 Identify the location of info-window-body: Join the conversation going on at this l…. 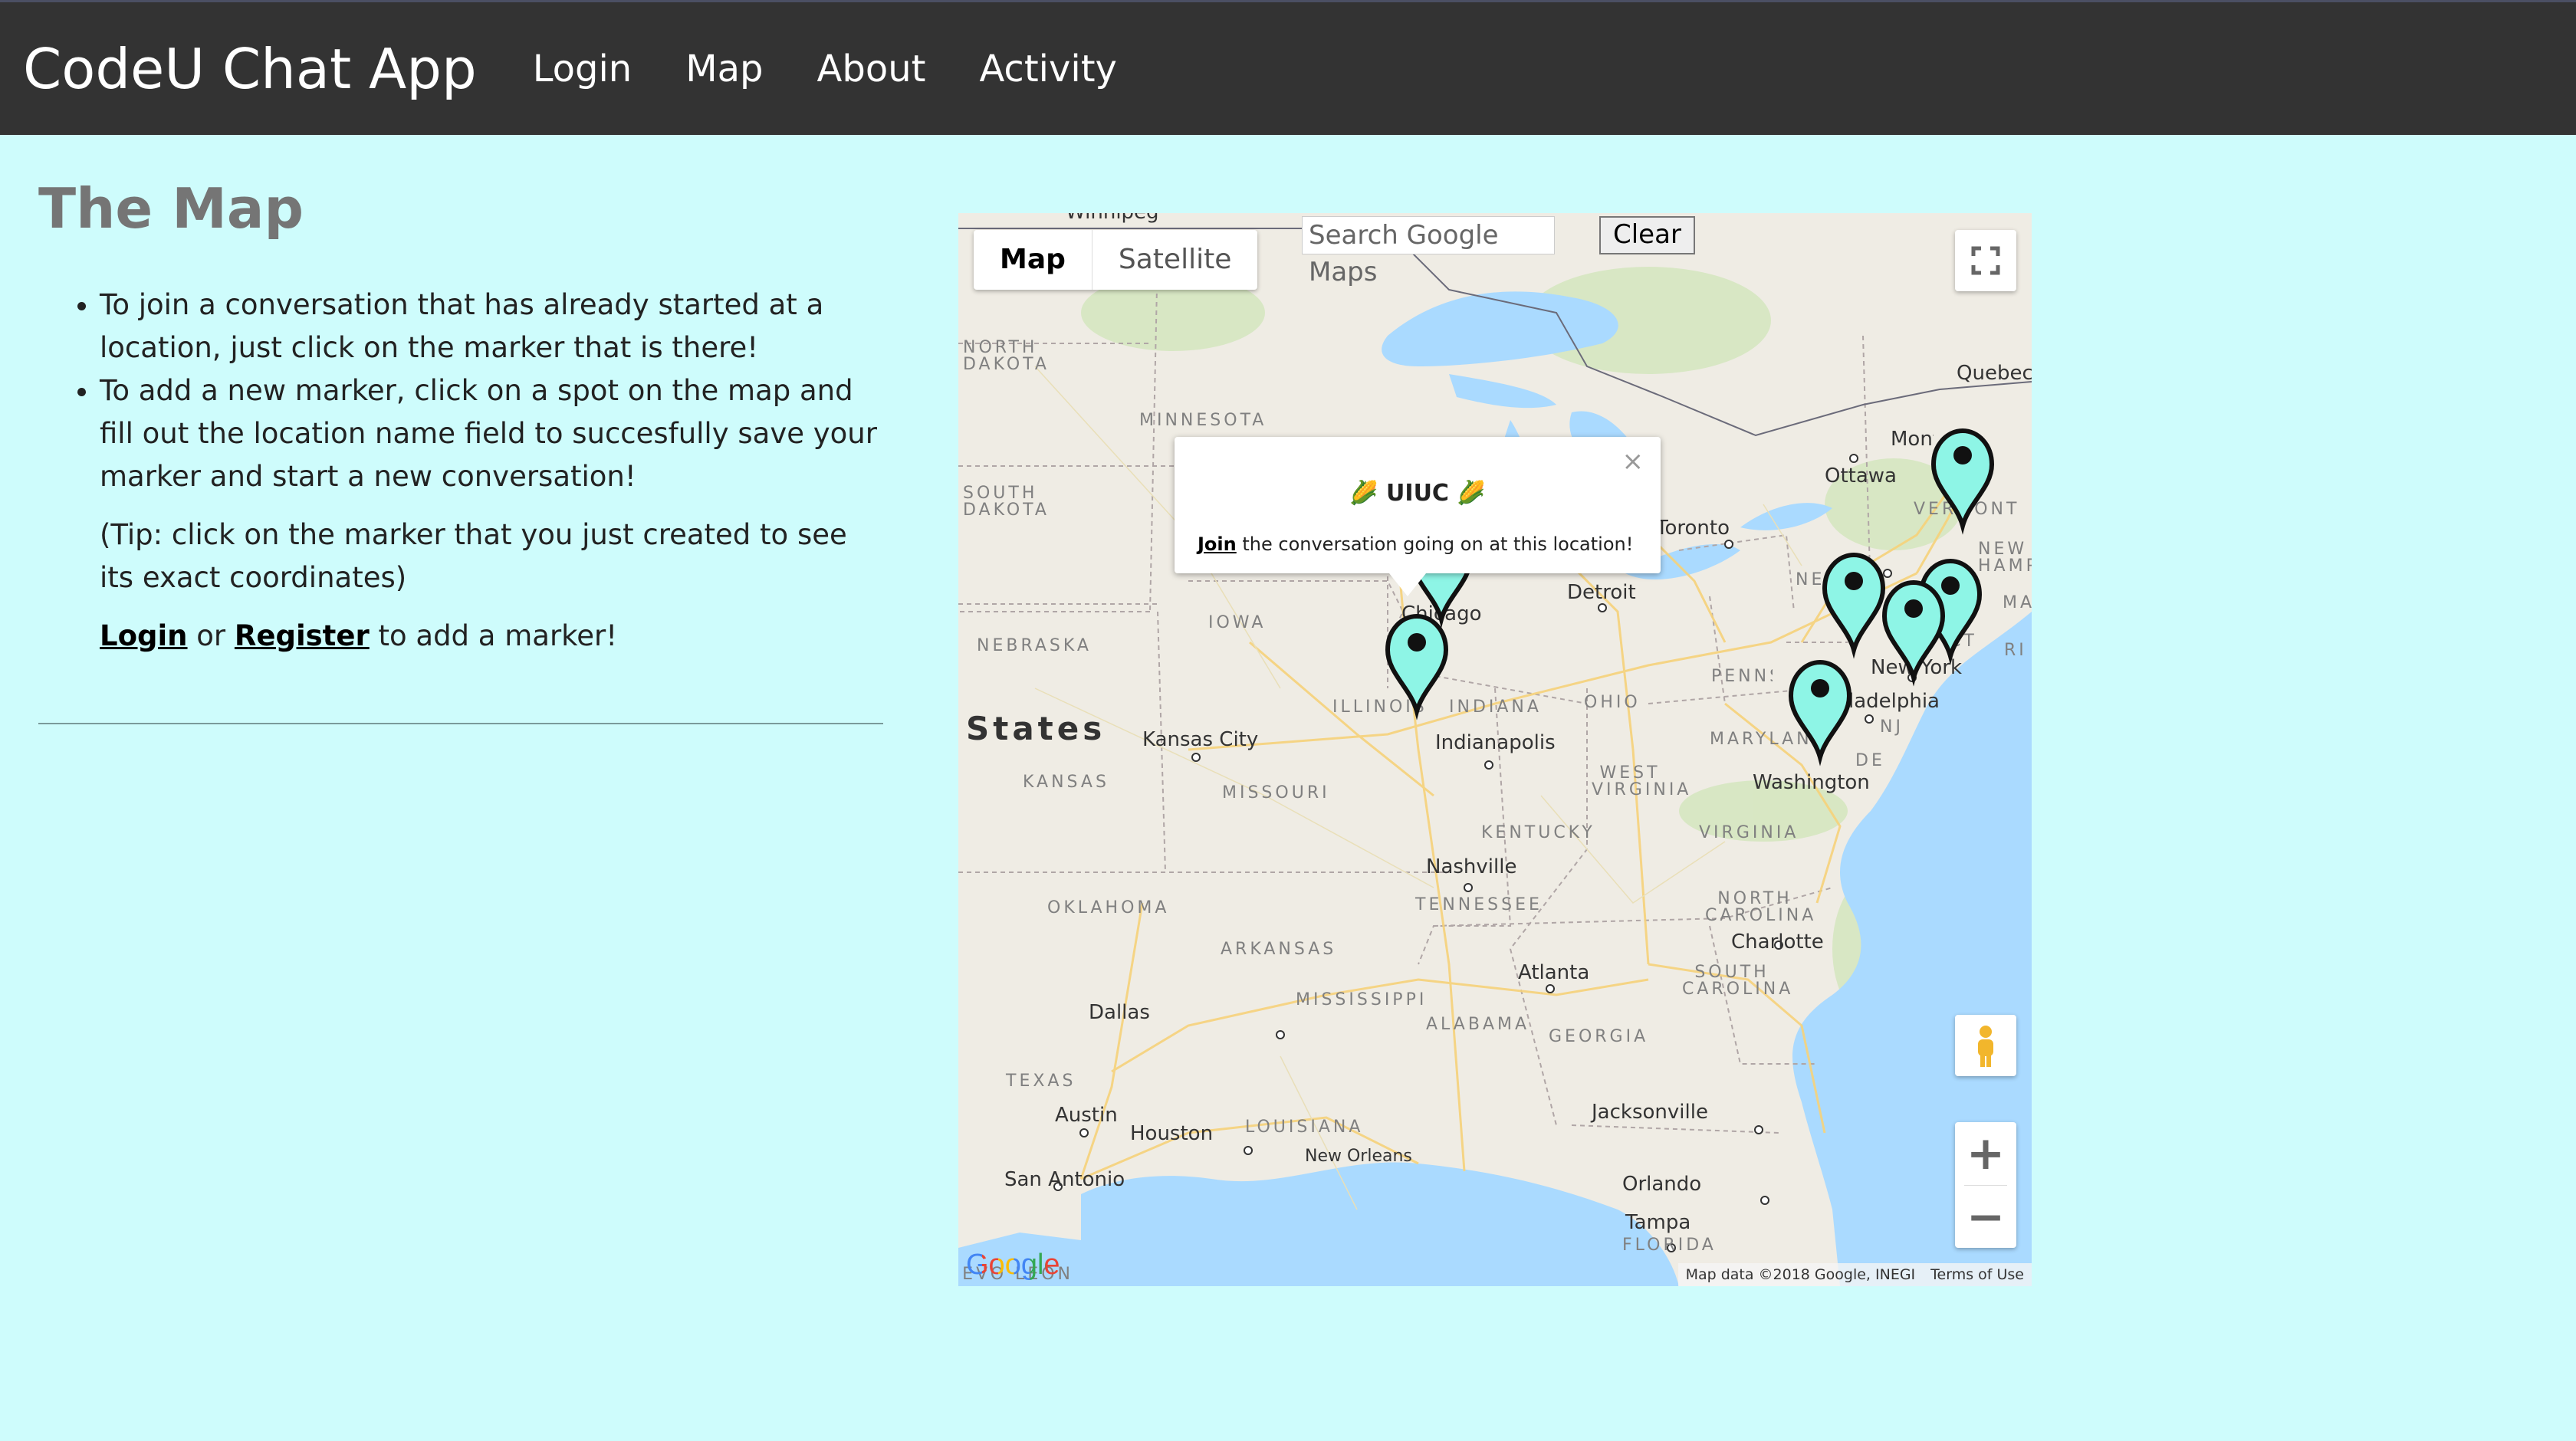
(1416, 544).